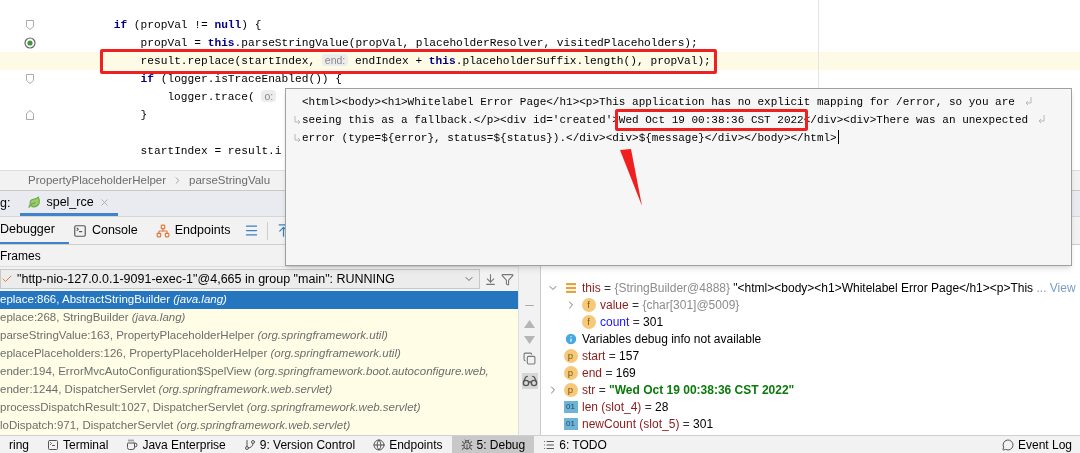 This screenshot has height=453, width=1080. What do you see at coordinates (110, 230) in the screenshot?
I see `debug-tab: Console` at bounding box center [110, 230].